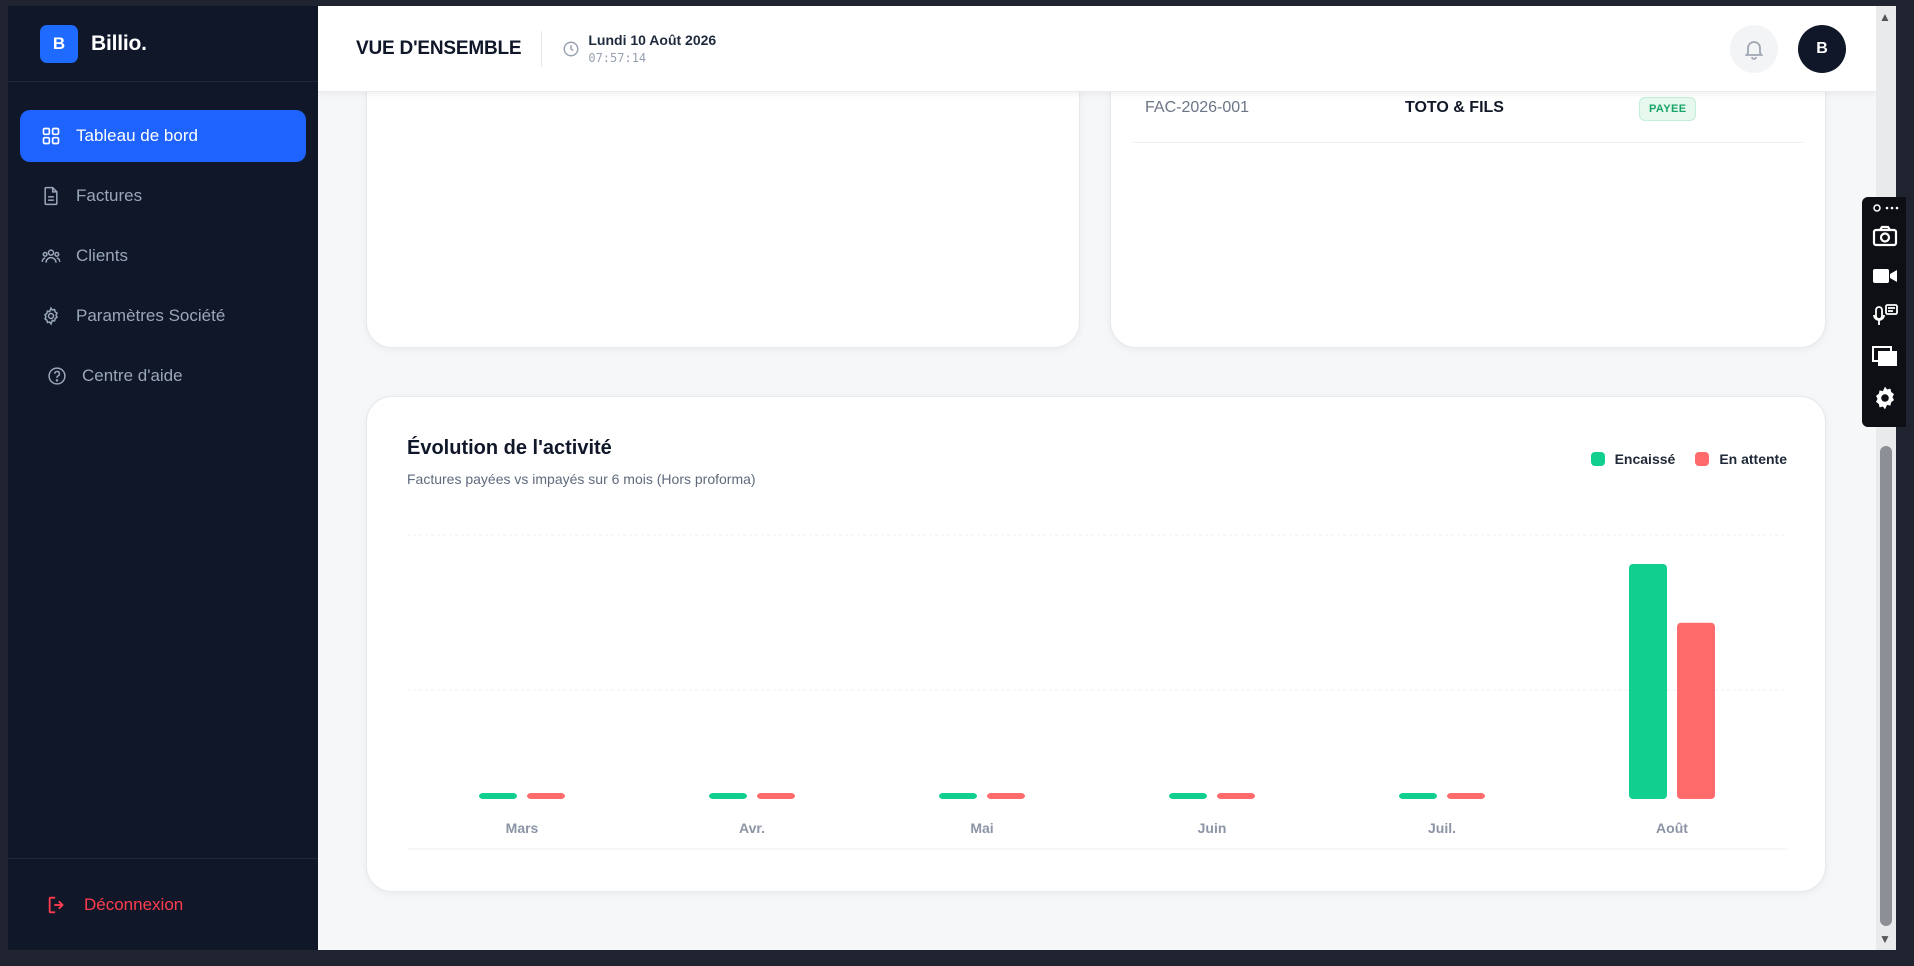  Describe the element at coordinates (617, 58) in the screenshot. I see `current-time: 07:57:14` at that location.